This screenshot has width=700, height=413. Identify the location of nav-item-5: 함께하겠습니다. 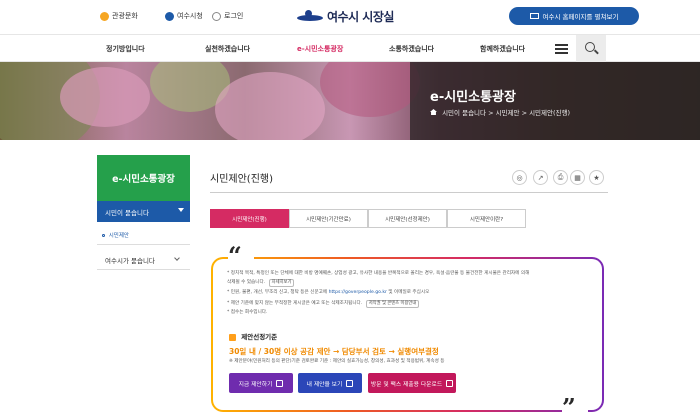
(502, 49).